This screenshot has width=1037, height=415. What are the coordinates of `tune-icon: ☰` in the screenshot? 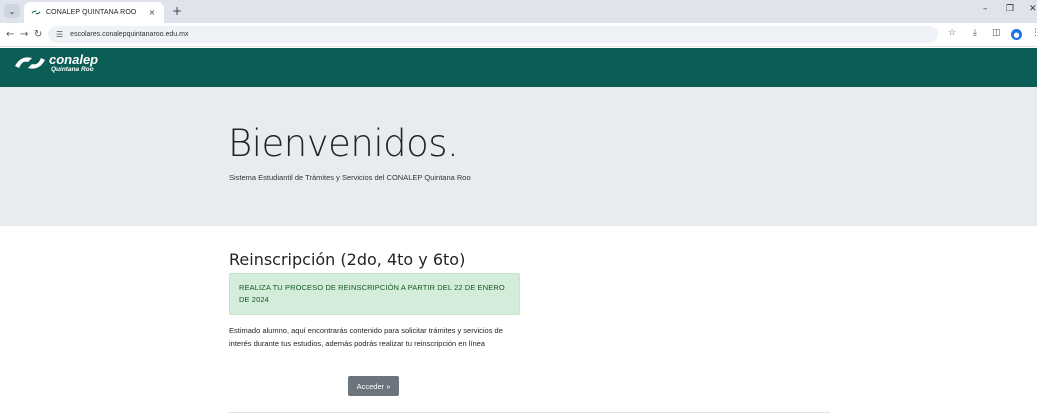 It's located at (59, 34).